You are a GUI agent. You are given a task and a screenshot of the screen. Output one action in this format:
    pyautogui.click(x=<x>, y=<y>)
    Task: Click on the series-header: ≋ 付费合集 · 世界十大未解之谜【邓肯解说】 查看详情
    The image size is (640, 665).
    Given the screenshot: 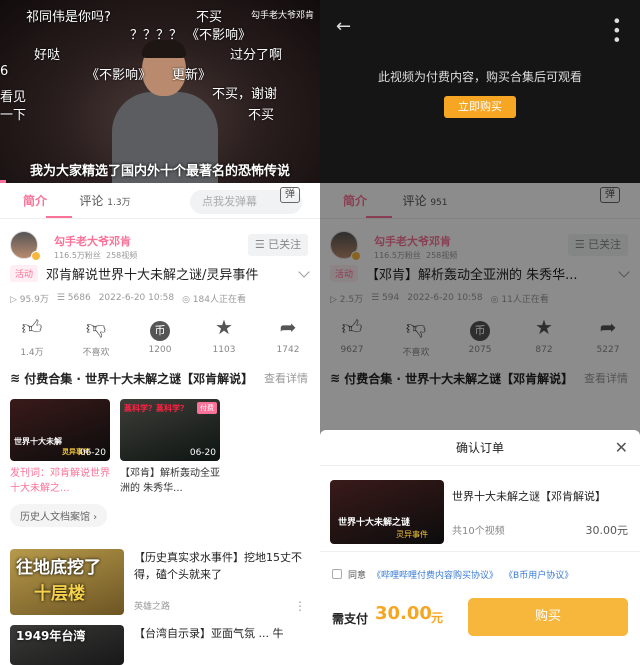 What is the action you would take?
    pyautogui.click(x=160, y=378)
    